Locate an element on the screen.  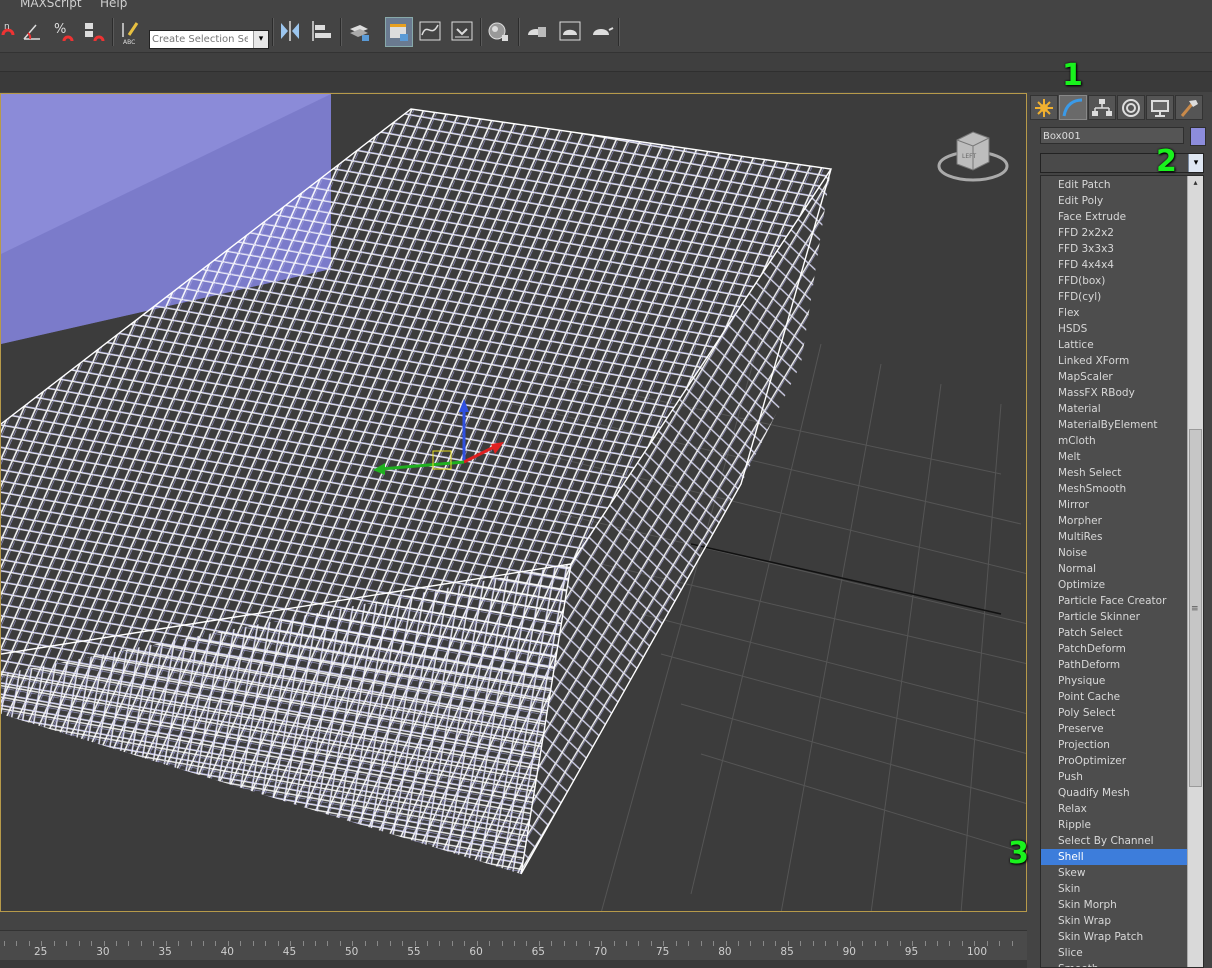
mirror-button is located at coordinates (290, 31).